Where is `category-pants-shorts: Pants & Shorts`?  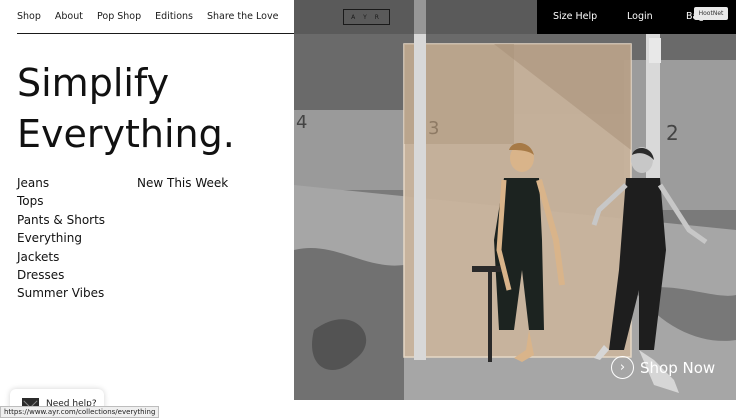
category-pants-shorts: Pants & Shorts is located at coordinates (61, 220).